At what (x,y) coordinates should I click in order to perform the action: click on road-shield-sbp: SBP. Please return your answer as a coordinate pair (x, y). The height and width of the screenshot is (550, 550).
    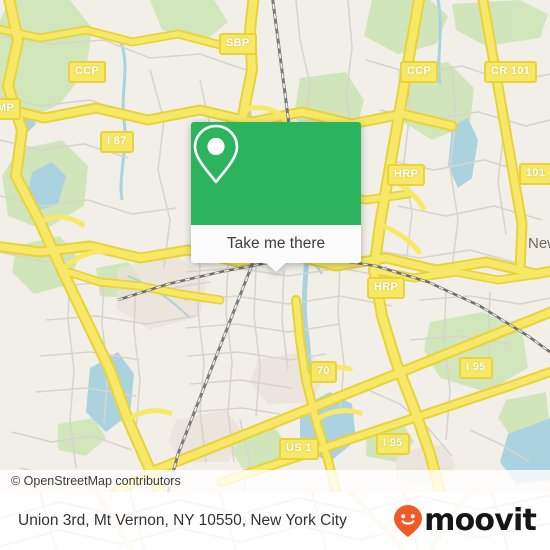
    Looking at the image, I should click on (238, 44).